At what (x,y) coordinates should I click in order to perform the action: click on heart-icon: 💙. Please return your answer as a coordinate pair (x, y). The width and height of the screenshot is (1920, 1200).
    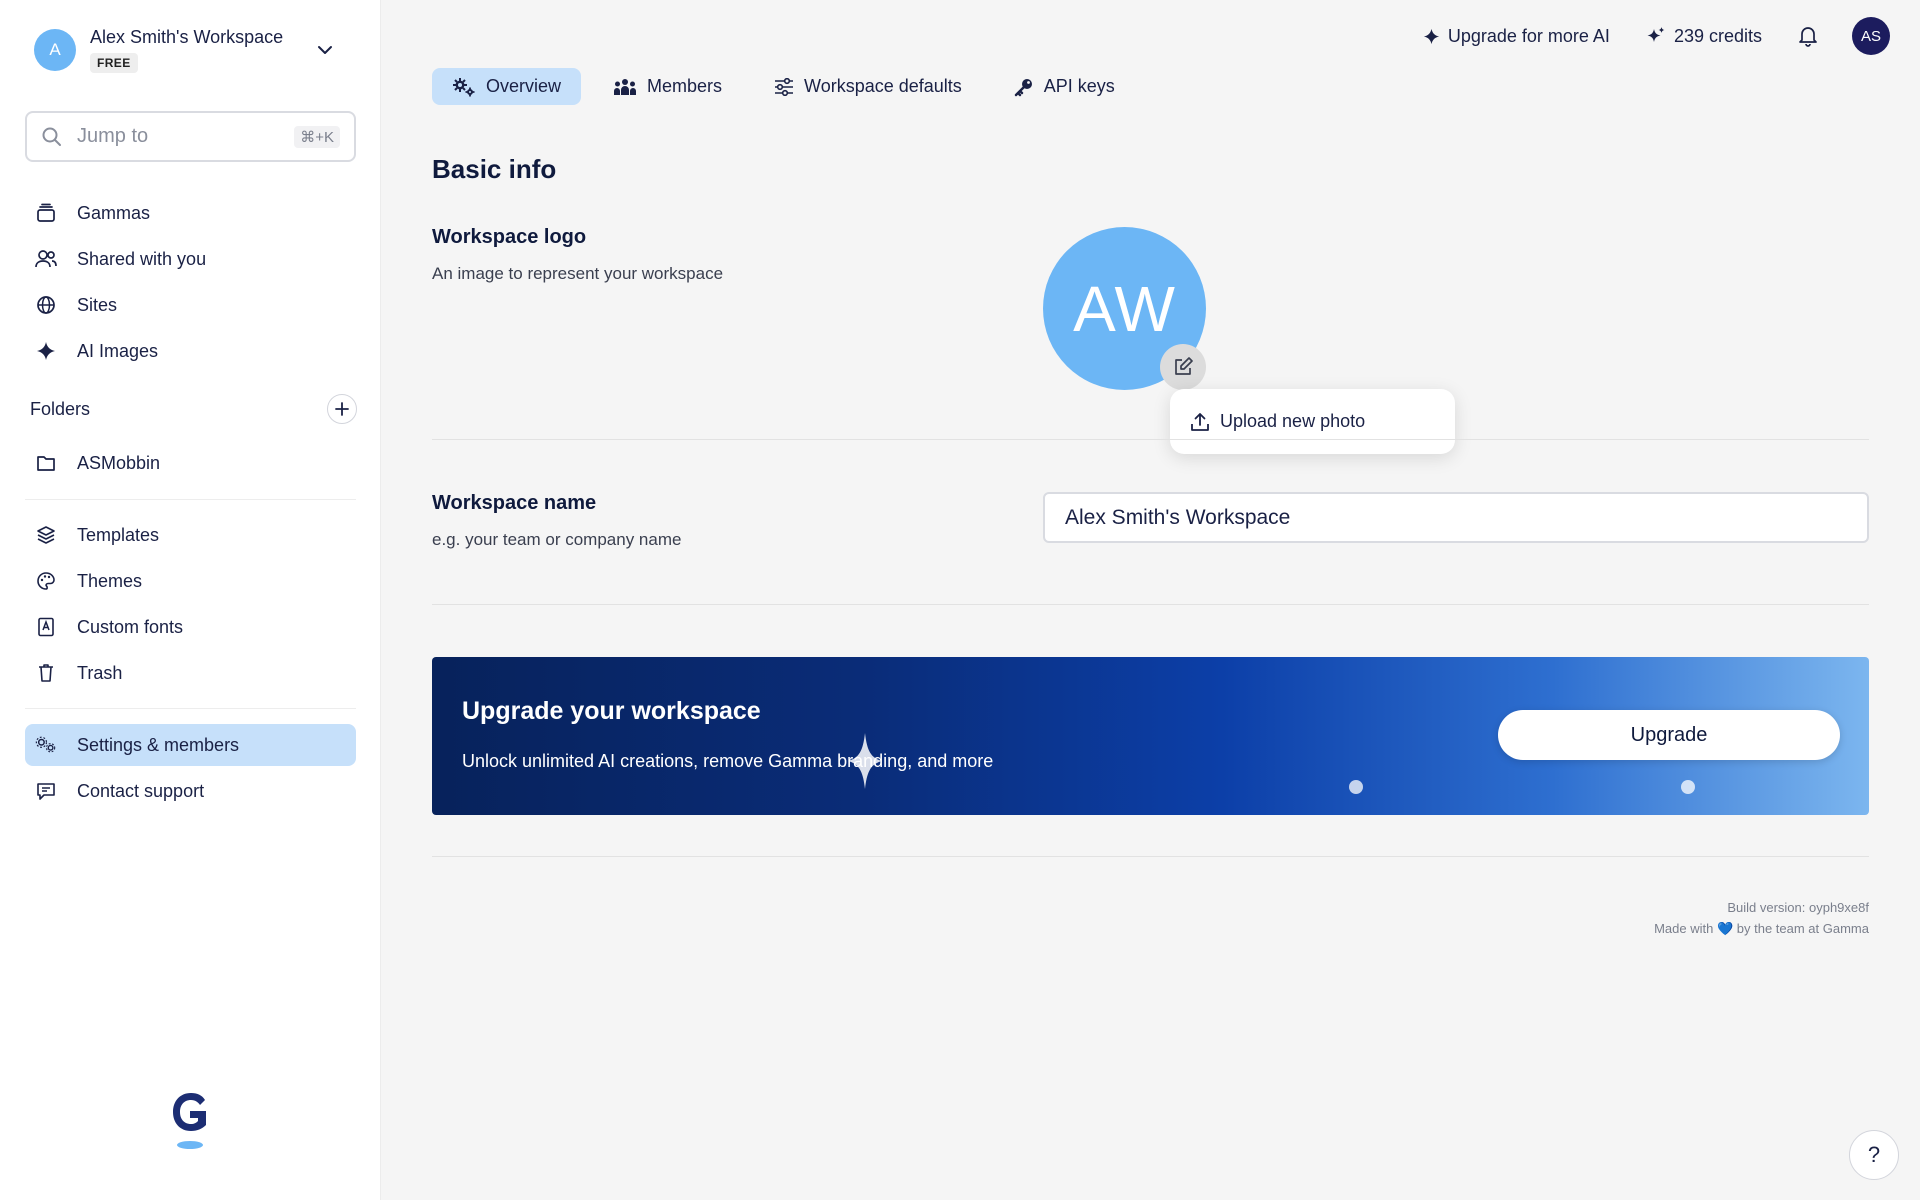
    Looking at the image, I should click on (1725, 928).